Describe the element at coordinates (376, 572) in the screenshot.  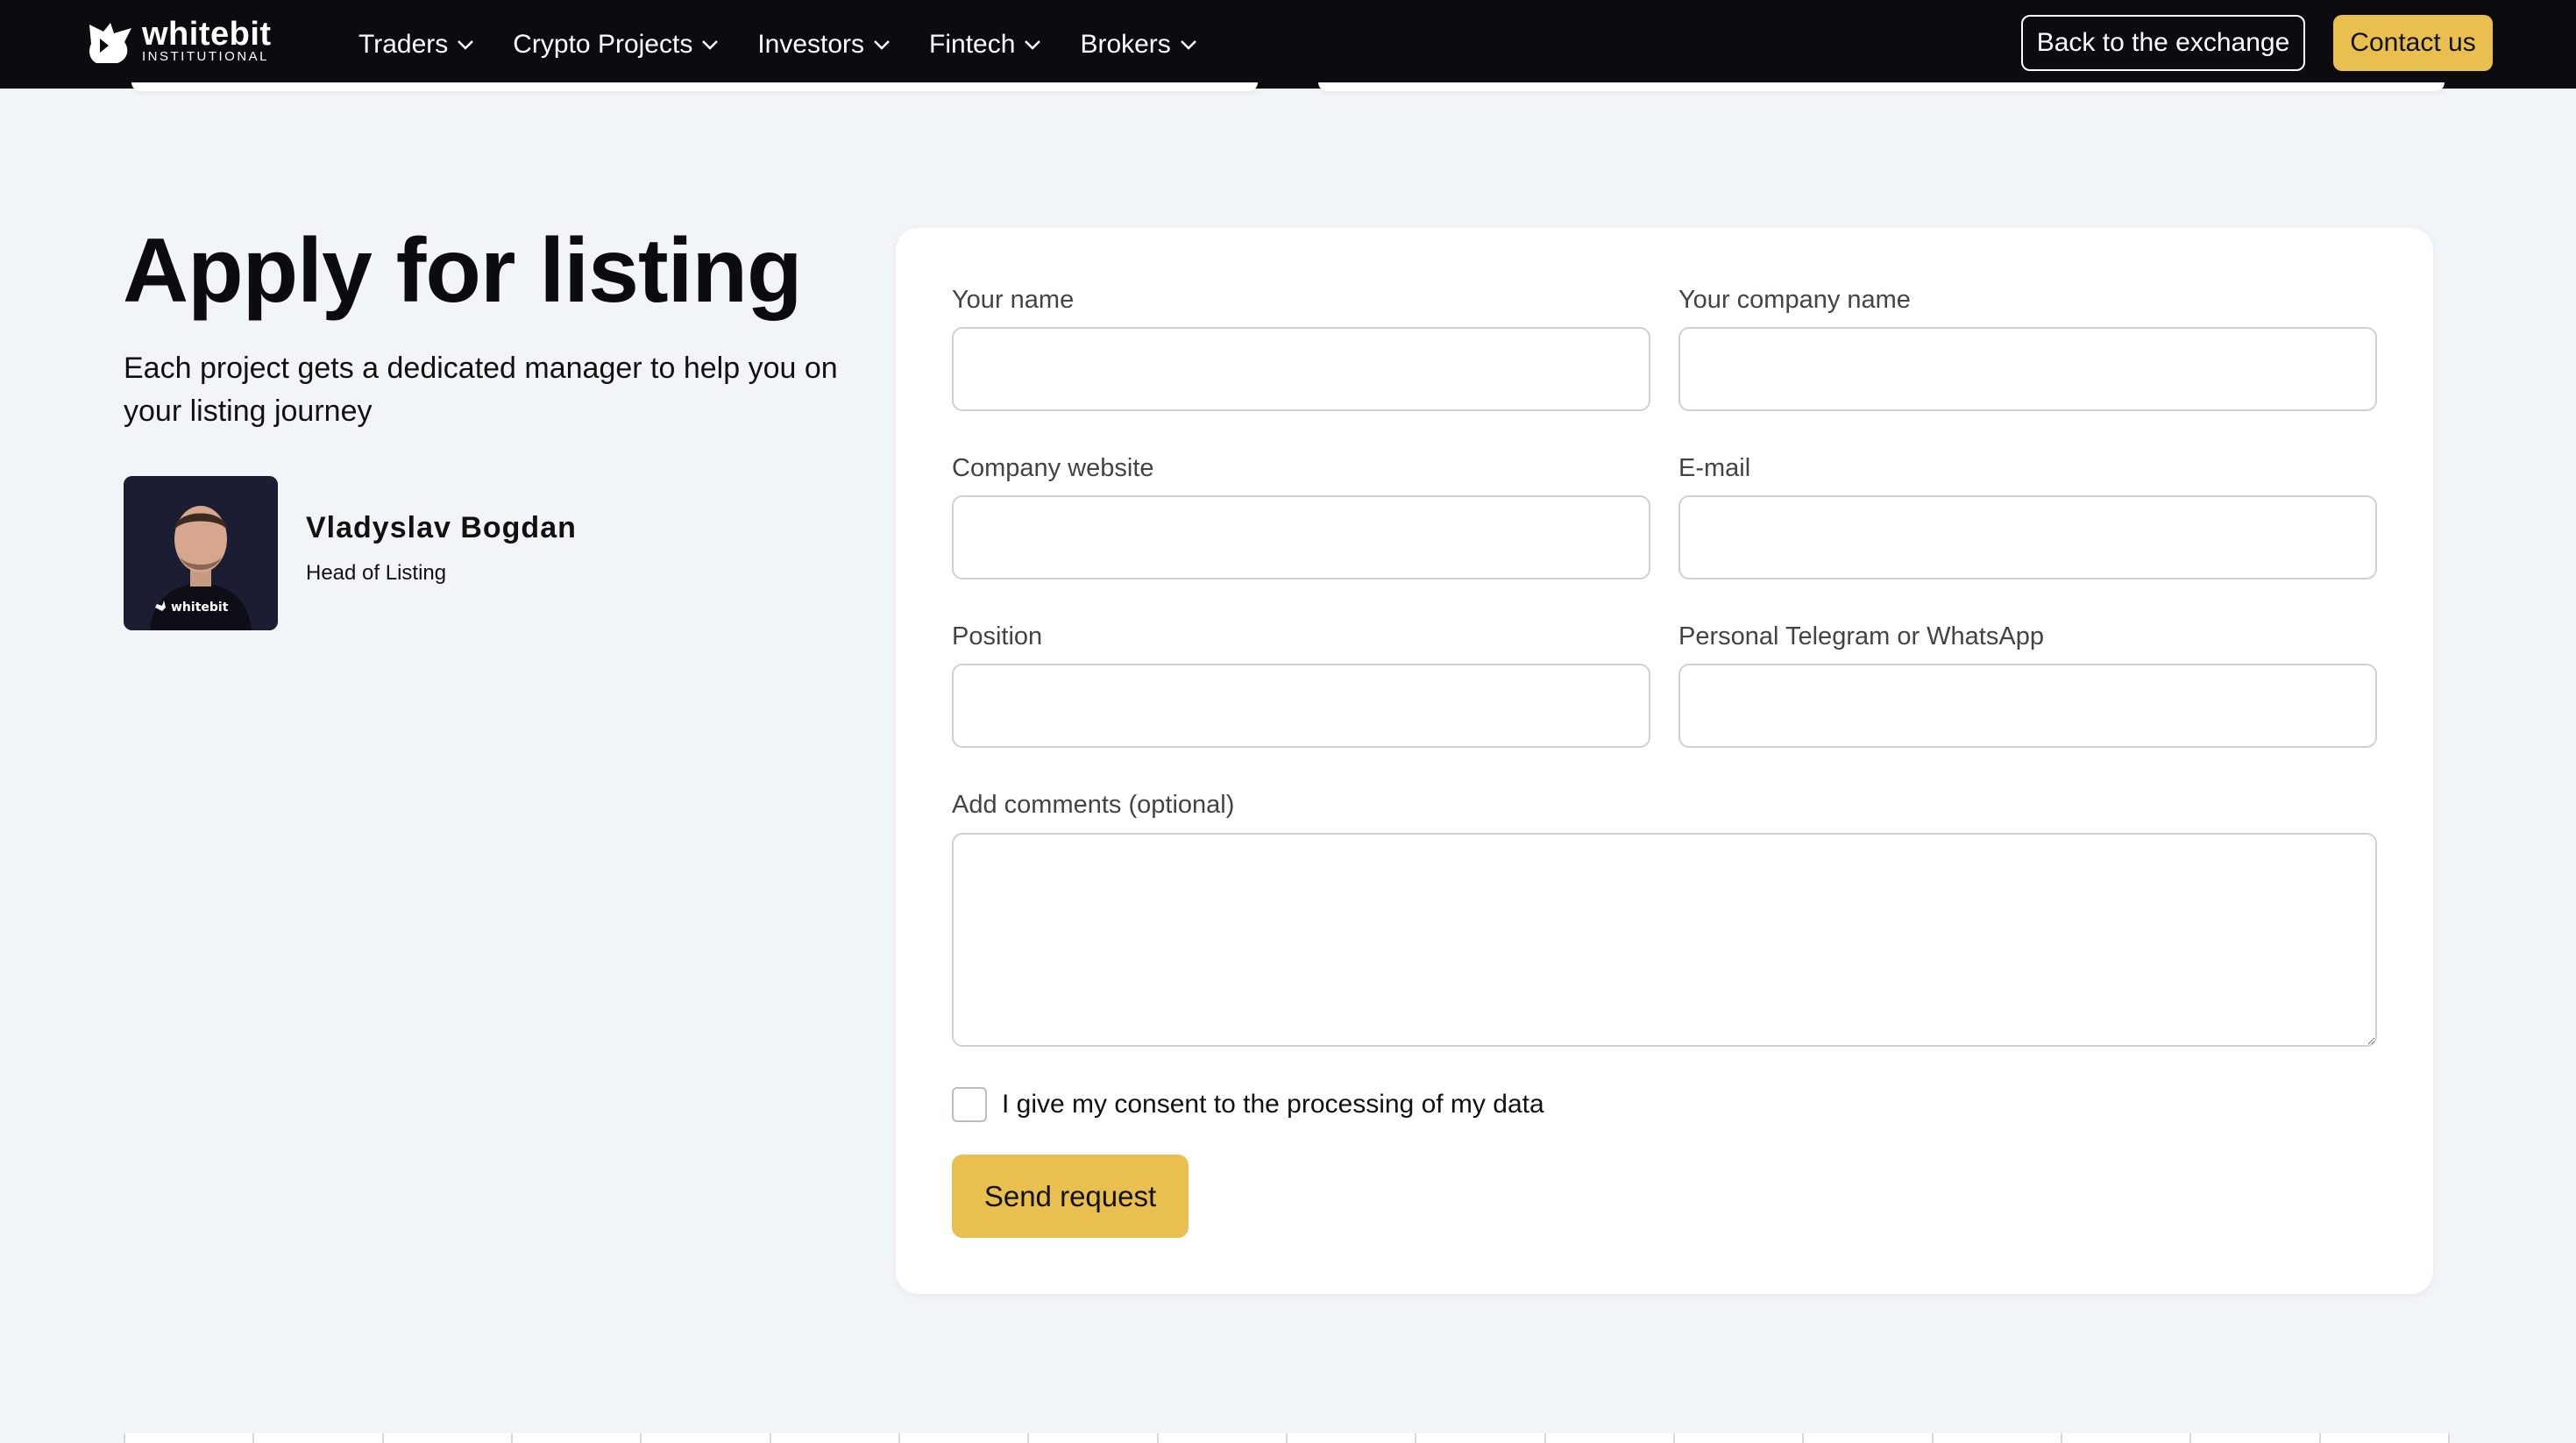
I see `manager-role: Head of Listing` at that location.